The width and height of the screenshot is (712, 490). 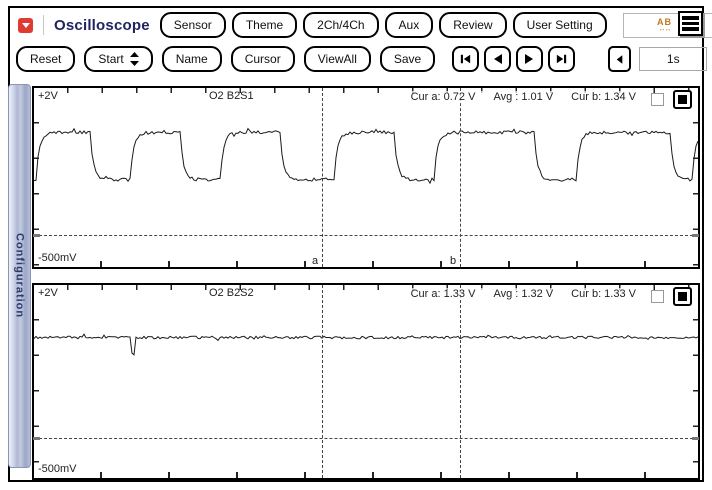 I want to click on hamburger-icon, so click(x=690, y=18).